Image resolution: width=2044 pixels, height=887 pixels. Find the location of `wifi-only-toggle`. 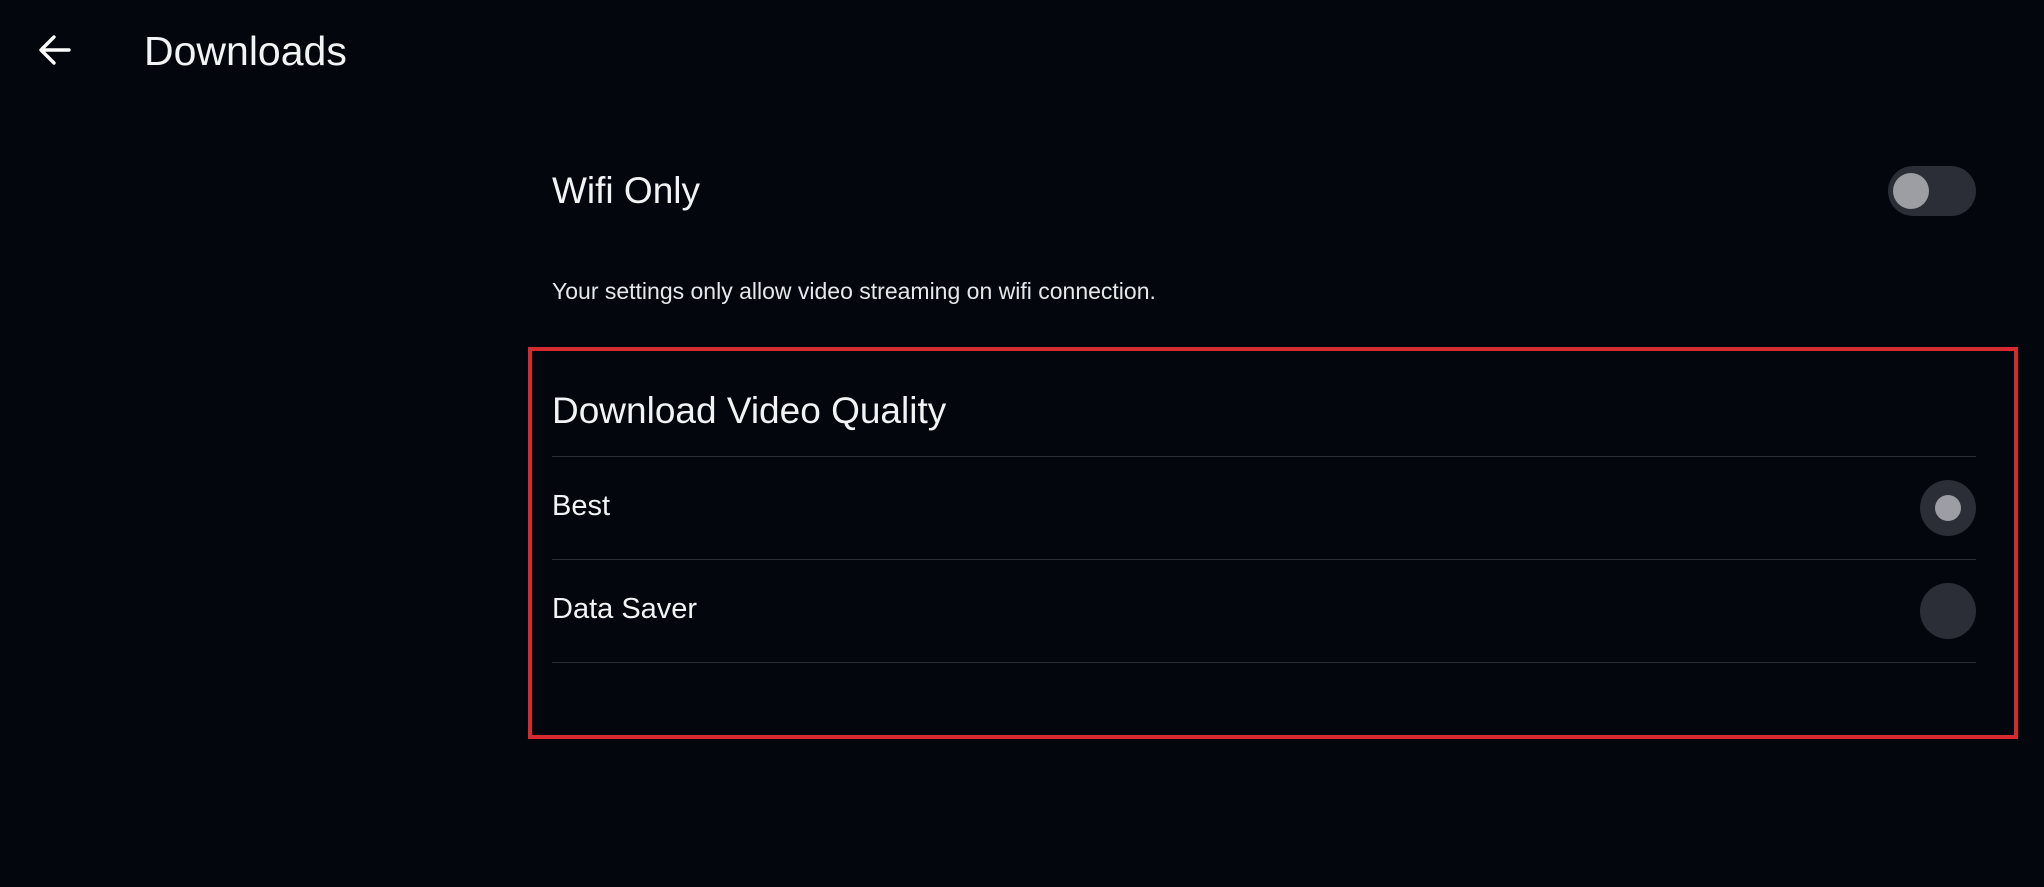

wifi-only-toggle is located at coordinates (1932, 191).